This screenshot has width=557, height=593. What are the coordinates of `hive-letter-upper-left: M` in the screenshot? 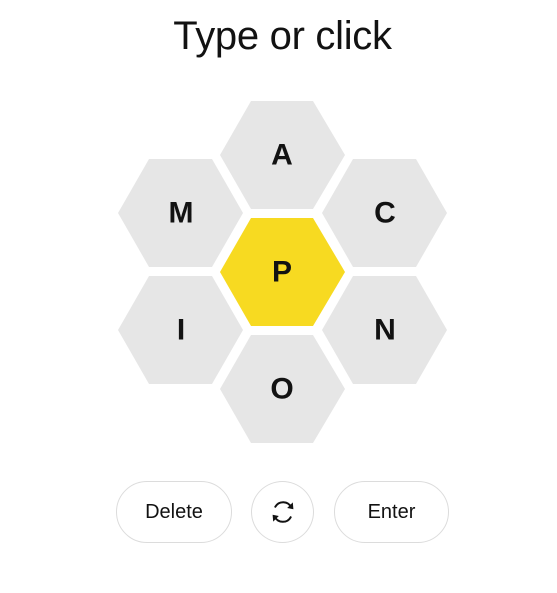 It's located at (181, 213).